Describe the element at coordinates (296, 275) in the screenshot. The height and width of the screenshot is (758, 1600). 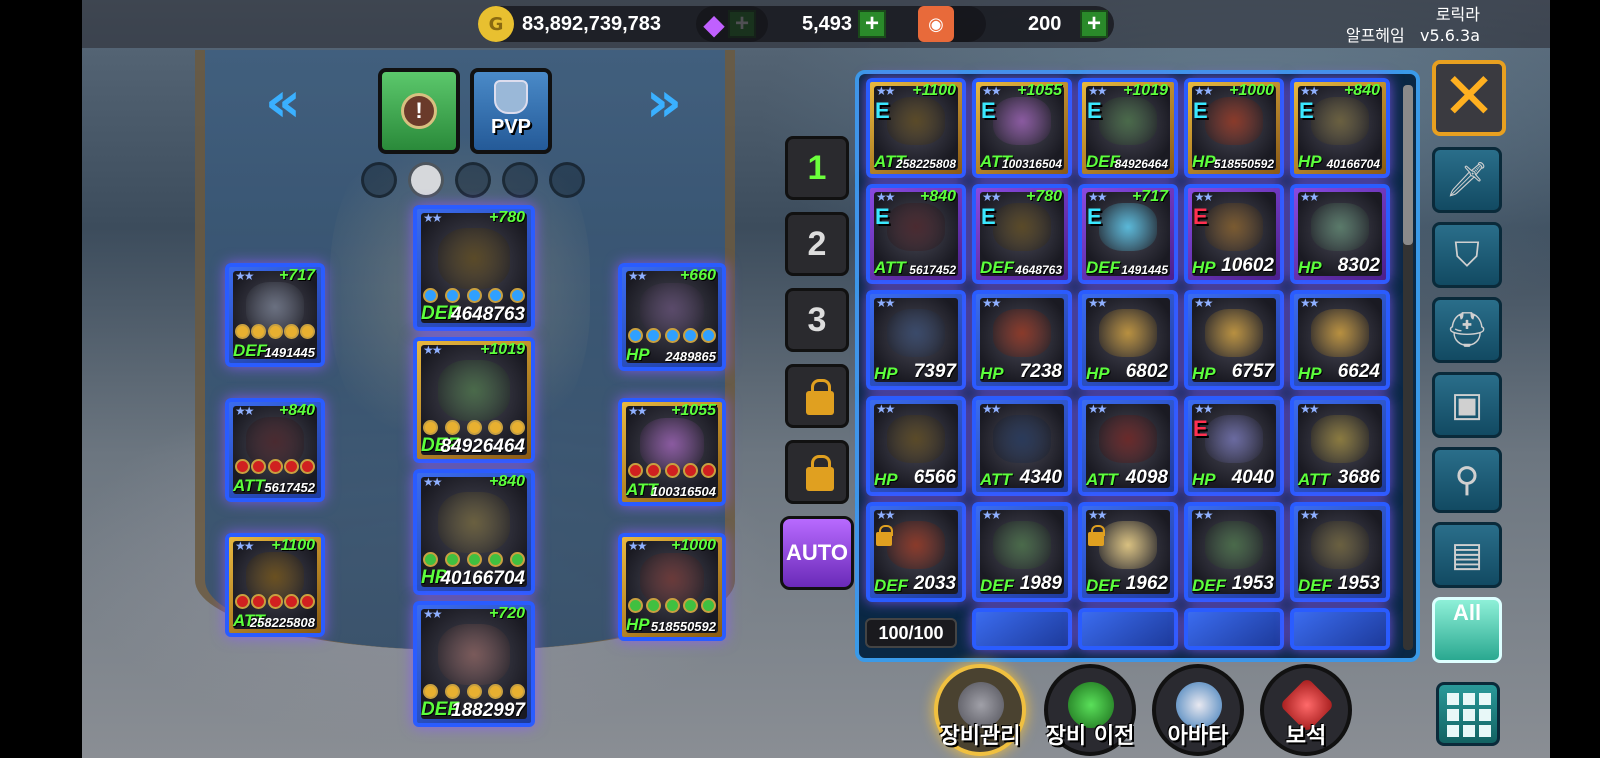
I see `enhance-bonus: +717` at that location.